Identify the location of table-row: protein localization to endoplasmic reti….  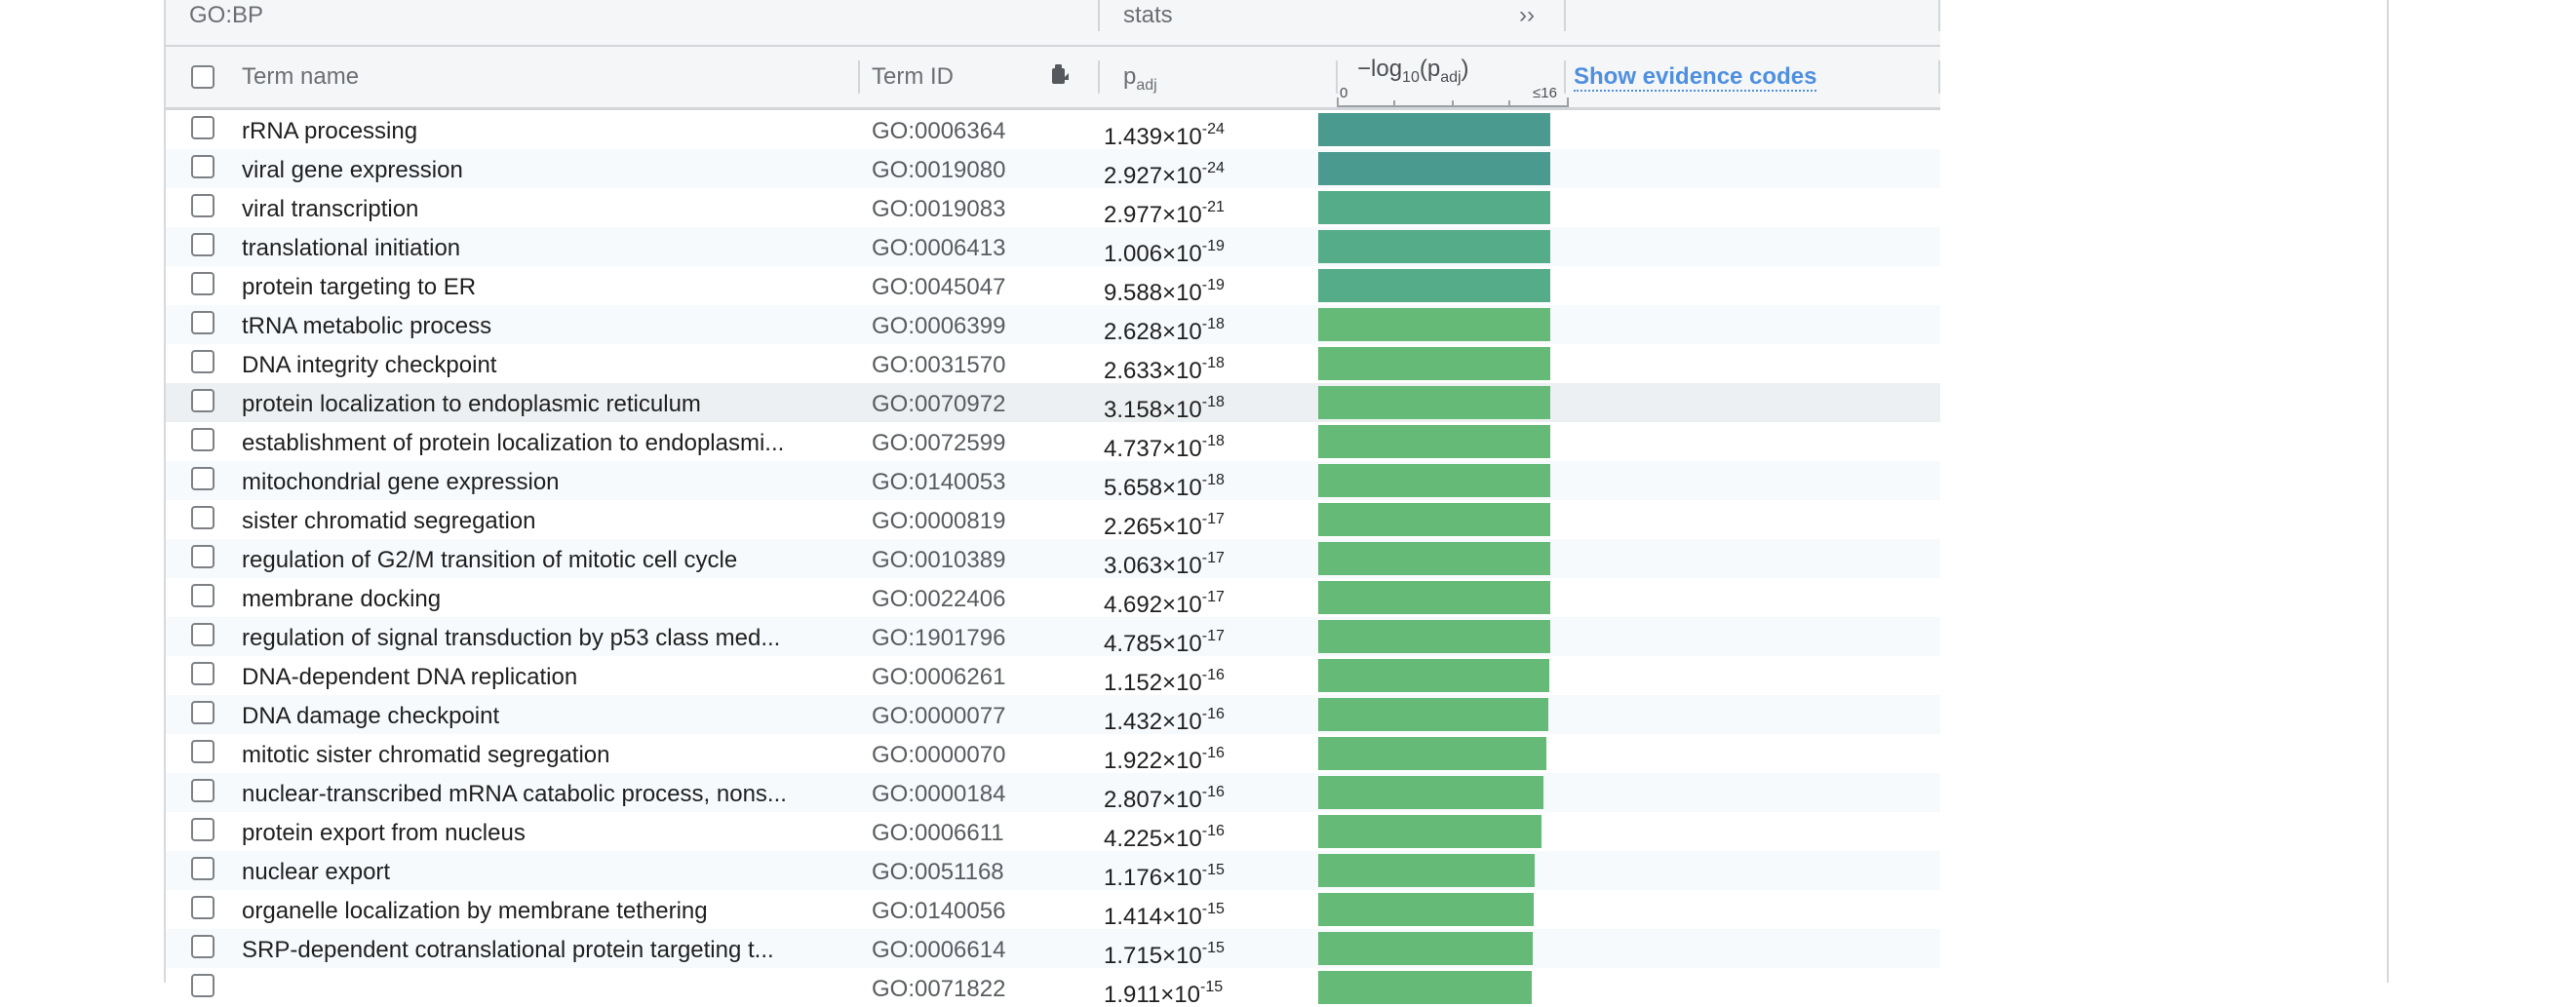
(1053, 403).